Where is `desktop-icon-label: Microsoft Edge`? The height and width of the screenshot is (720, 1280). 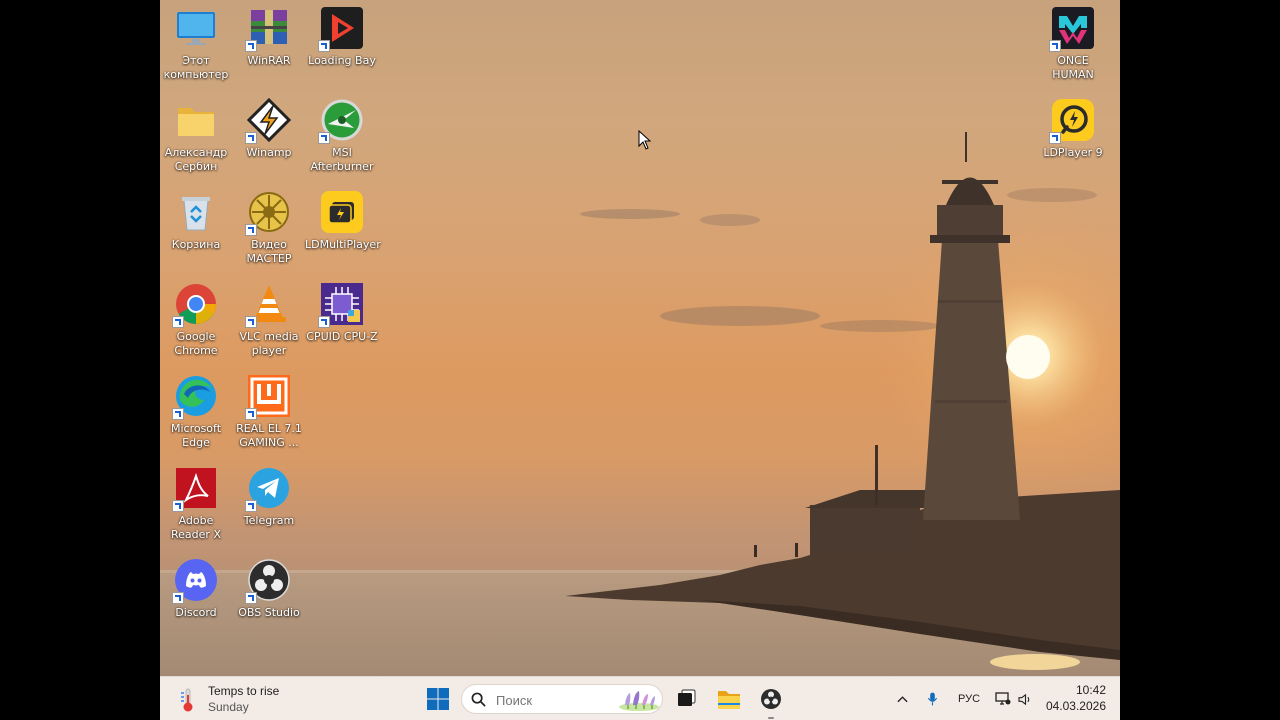
desktop-icon-label: Microsoft Edge is located at coordinates (196, 435).